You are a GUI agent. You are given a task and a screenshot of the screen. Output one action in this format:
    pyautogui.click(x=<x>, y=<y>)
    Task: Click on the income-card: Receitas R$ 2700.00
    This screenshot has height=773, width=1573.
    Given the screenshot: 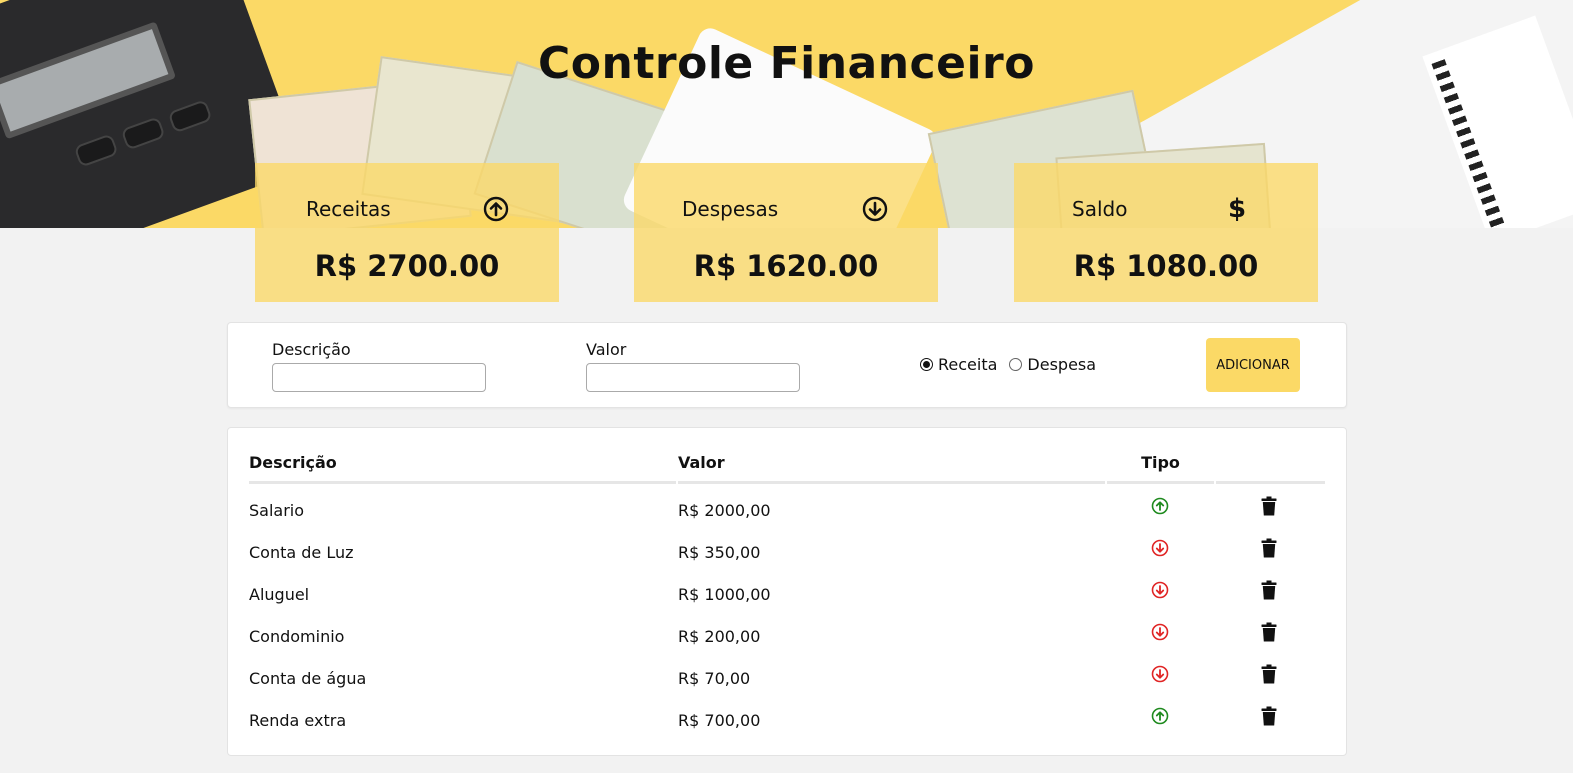 What is the action you would take?
    pyautogui.click(x=407, y=232)
    